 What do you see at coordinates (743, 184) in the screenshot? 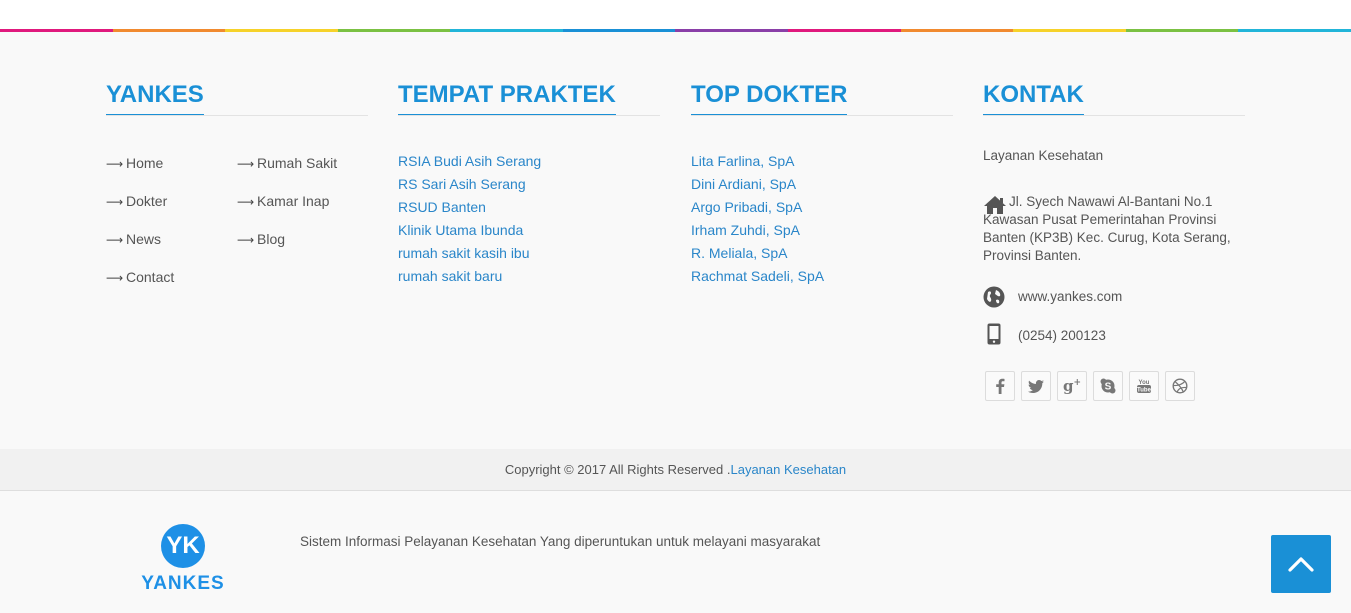
I see `dokter-link: Dini Ardiani, SpA` at bounding box center [743, 184].